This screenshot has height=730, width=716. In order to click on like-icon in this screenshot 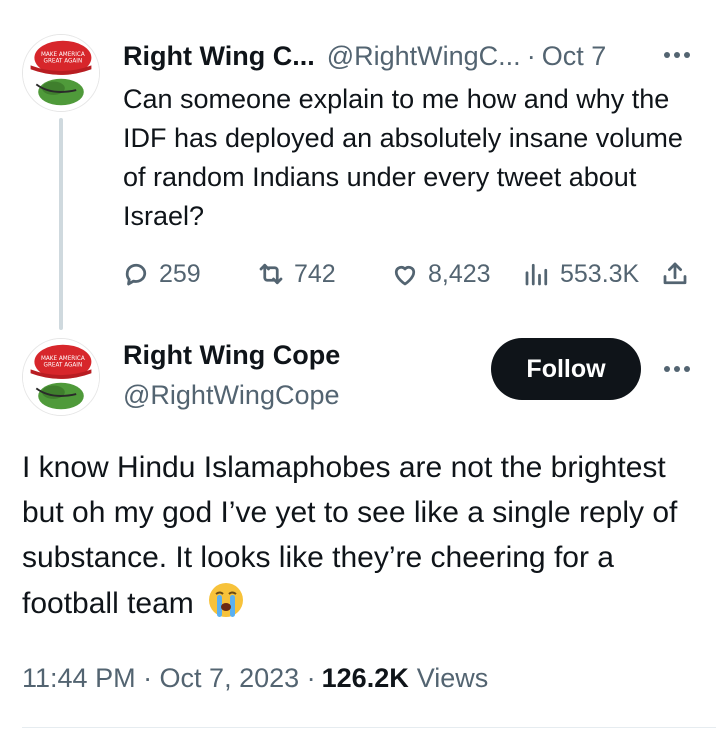, I will do `click(405, 275)`.